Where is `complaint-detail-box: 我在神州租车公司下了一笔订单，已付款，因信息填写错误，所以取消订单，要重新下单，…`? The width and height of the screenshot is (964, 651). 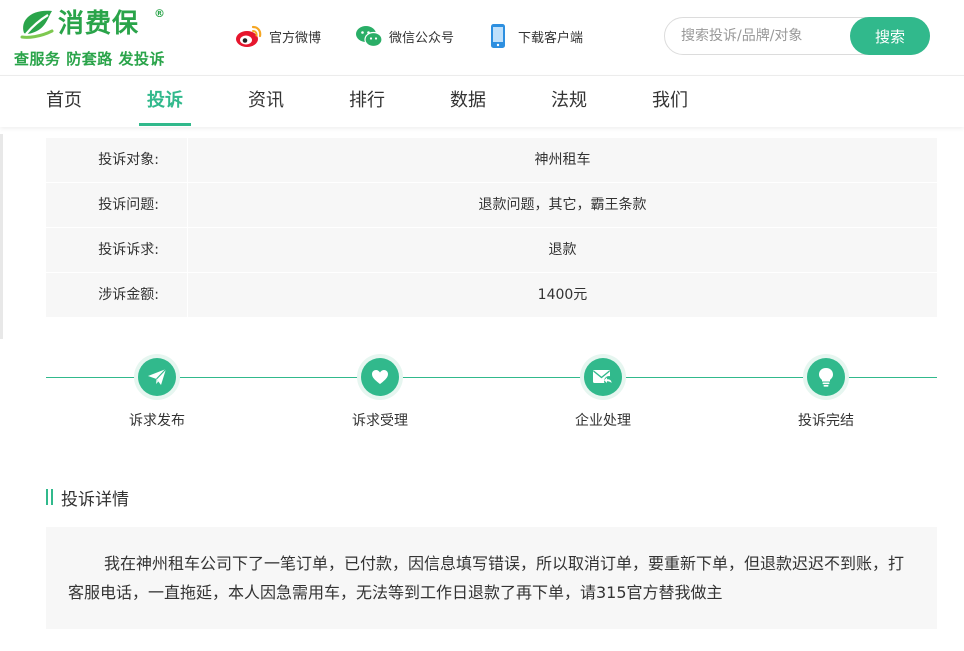 complaint-detail-box: 我在神州租车公司下了一笔订单，已付款，因信息填写错误，所以取消订单，要重新下单，… is located at coordinates (491, 578).